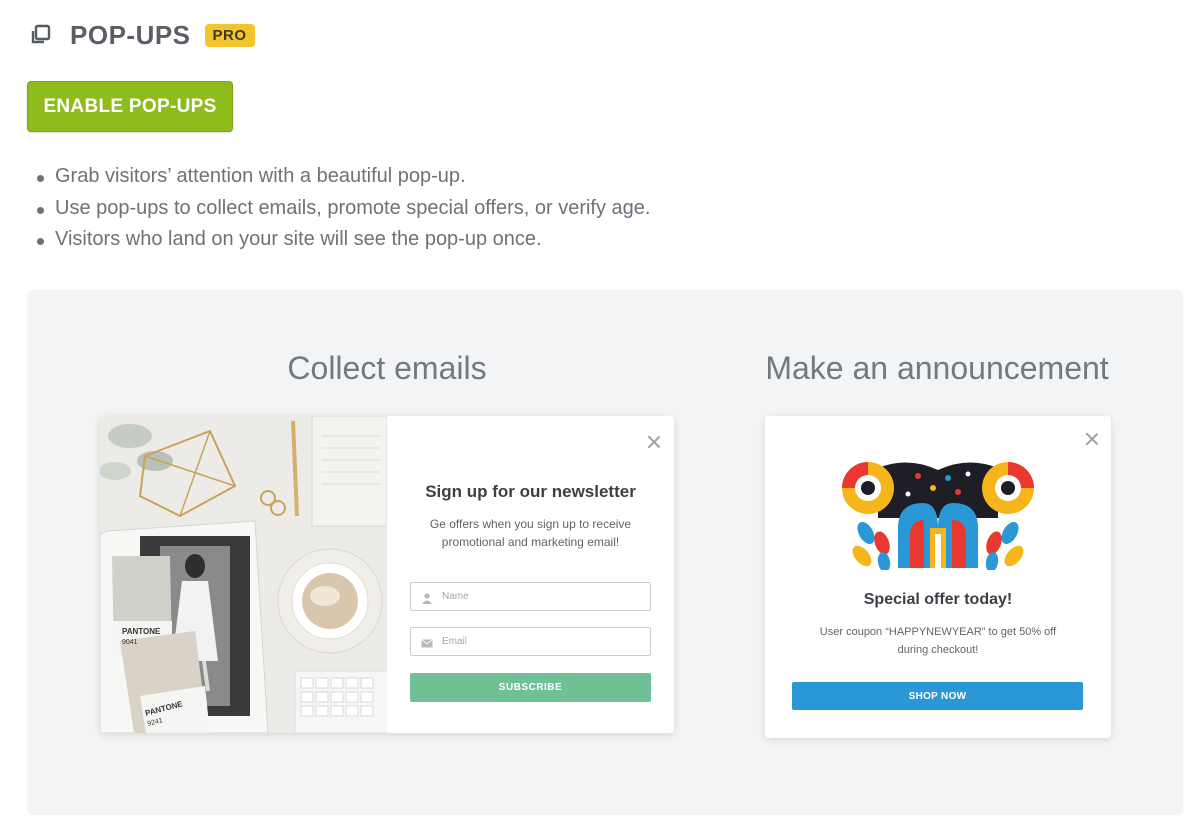 The height and width of the screenshot is (836, 1200). What do you see at coordinates (937, 368) in the screenshot?
I see `announcement-heading: Make an announcement` at bounding box center [937, 368].